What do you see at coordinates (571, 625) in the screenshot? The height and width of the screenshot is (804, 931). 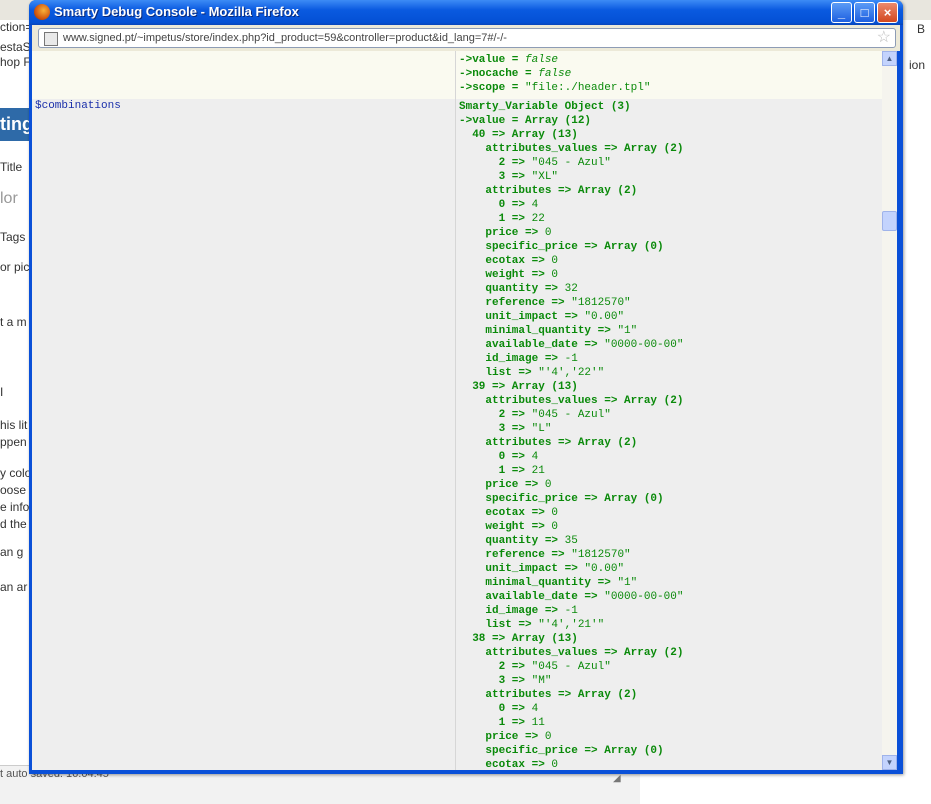 I see `dump-value: "'4','21'"` at bounding box center [571, 625].